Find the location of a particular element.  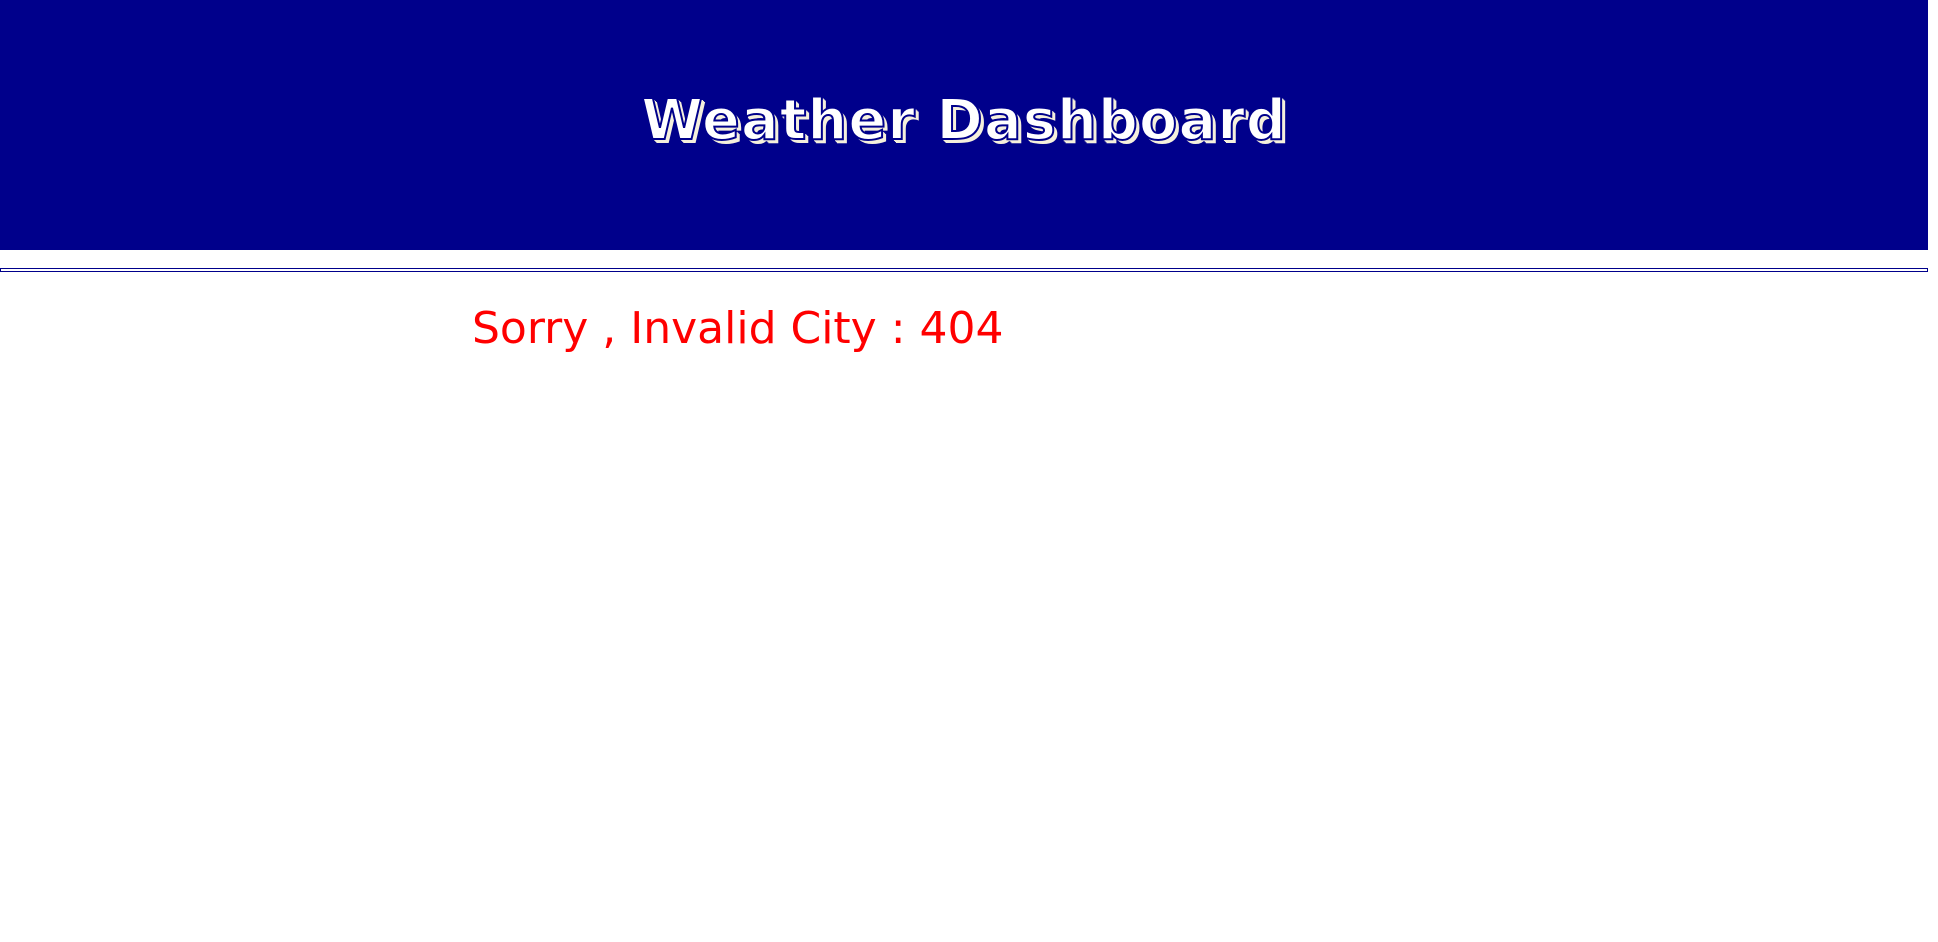

header-divider is located at coordinates (964, 270).